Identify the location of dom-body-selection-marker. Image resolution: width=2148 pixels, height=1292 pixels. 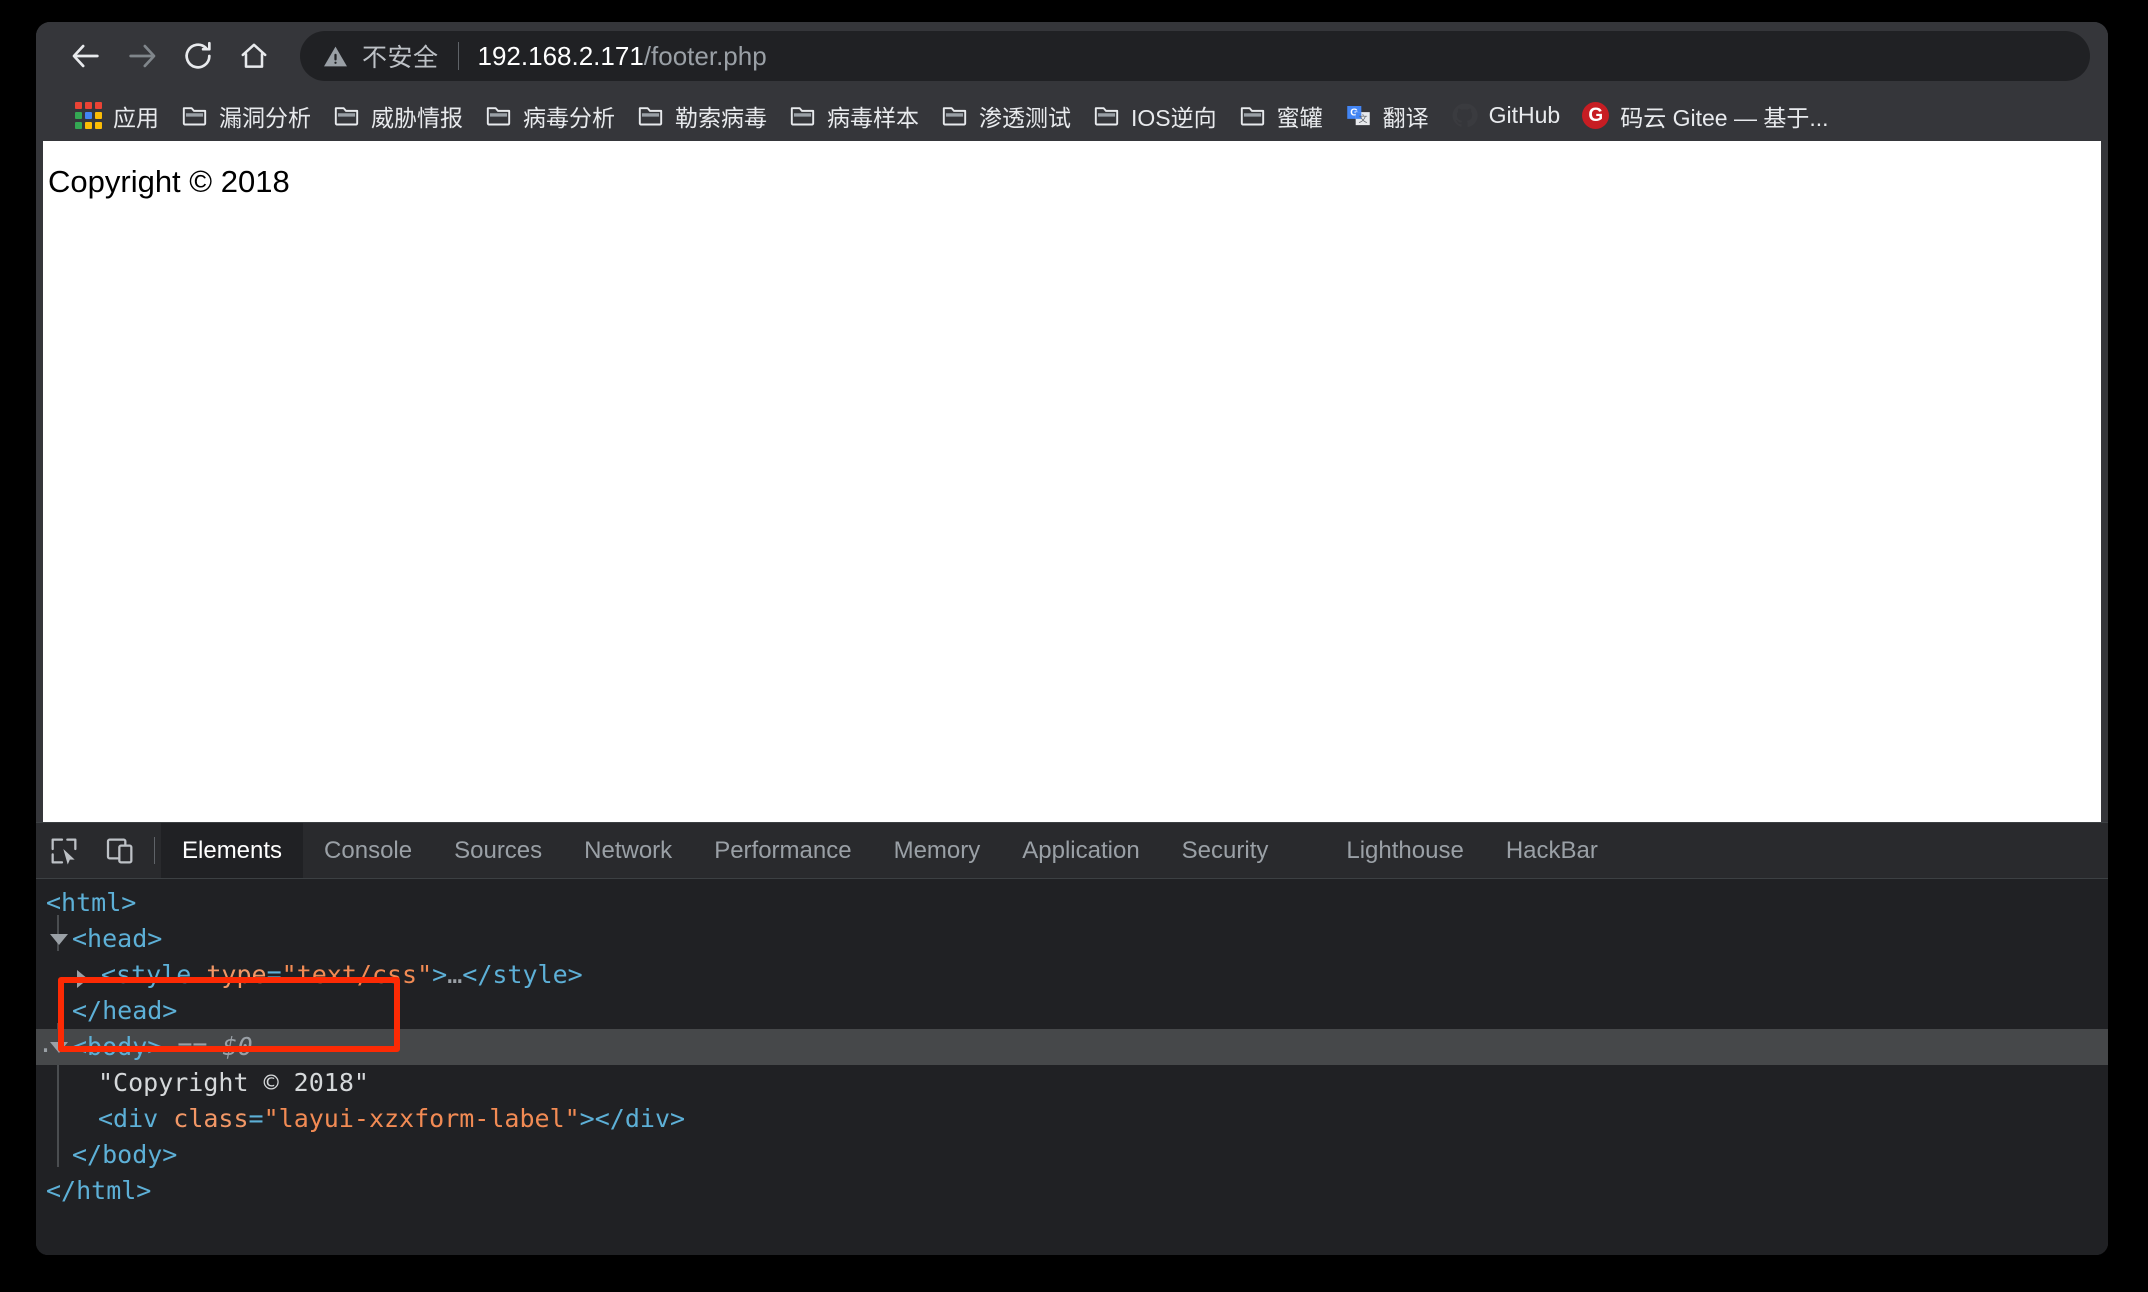
(169, 1046).